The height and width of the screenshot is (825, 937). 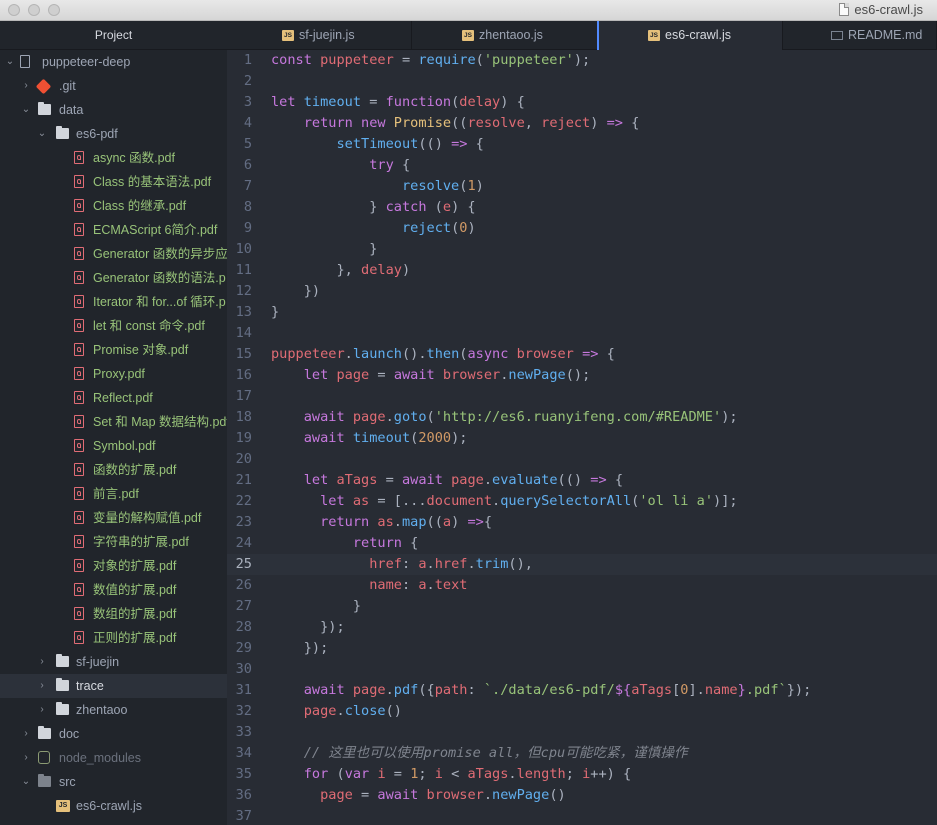 What do you see at coordinates (113, 566) in the screenshot?
I see `file-tree-file: 对象的扩展.pdf` at bounding box center [113, 566].